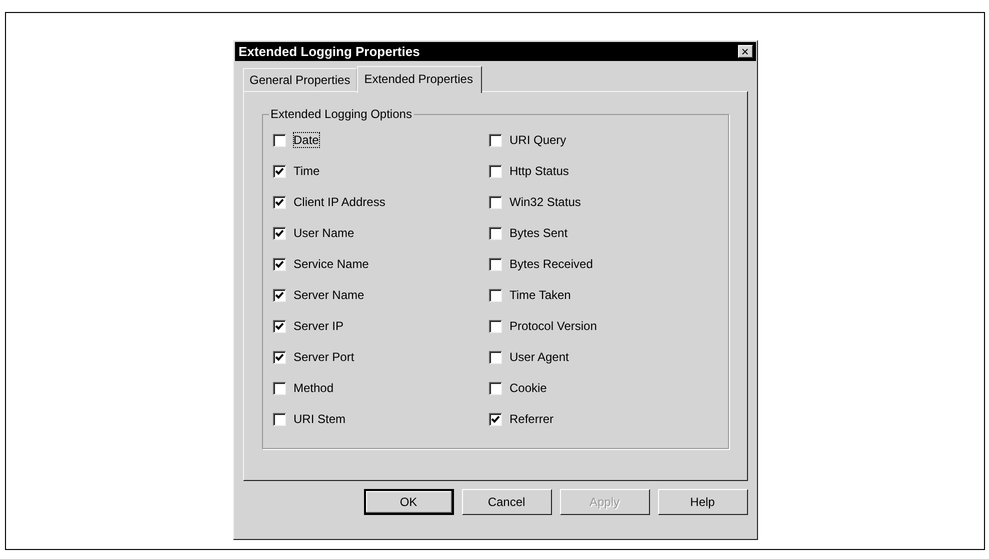 The image size is (989, 559). Describe the element at coordinates (703, 502) in the screenshot. I see `dialog-button: Help` at that location.